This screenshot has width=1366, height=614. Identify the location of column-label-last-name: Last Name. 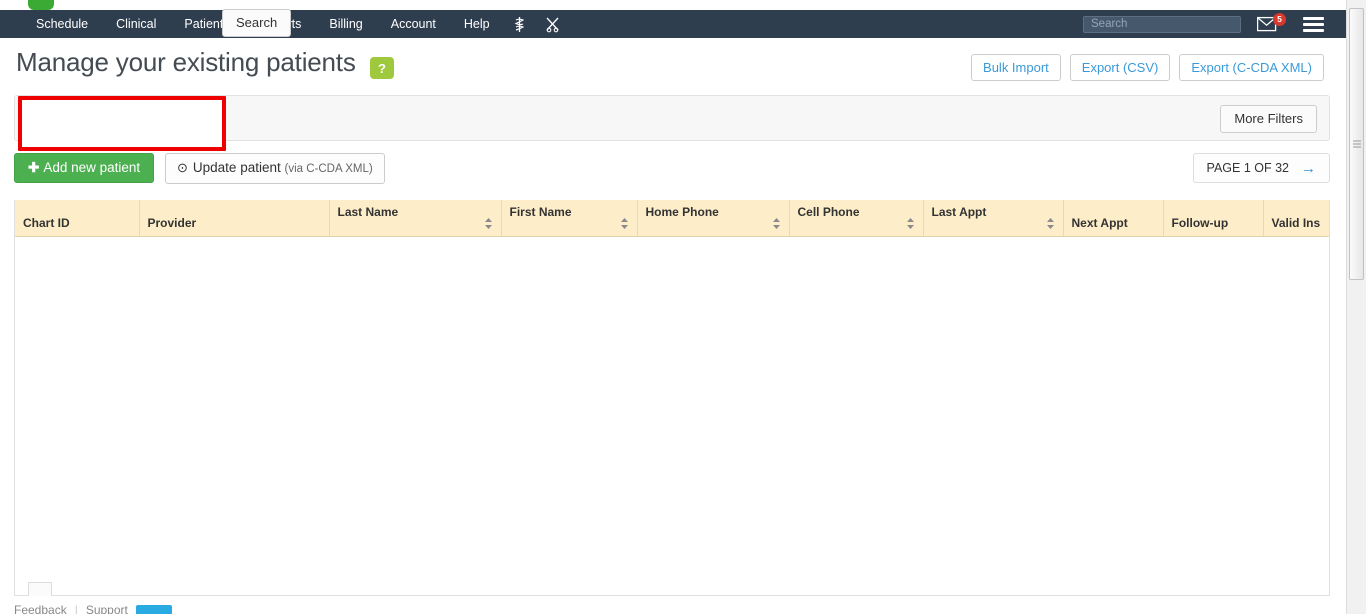
(368, 212).